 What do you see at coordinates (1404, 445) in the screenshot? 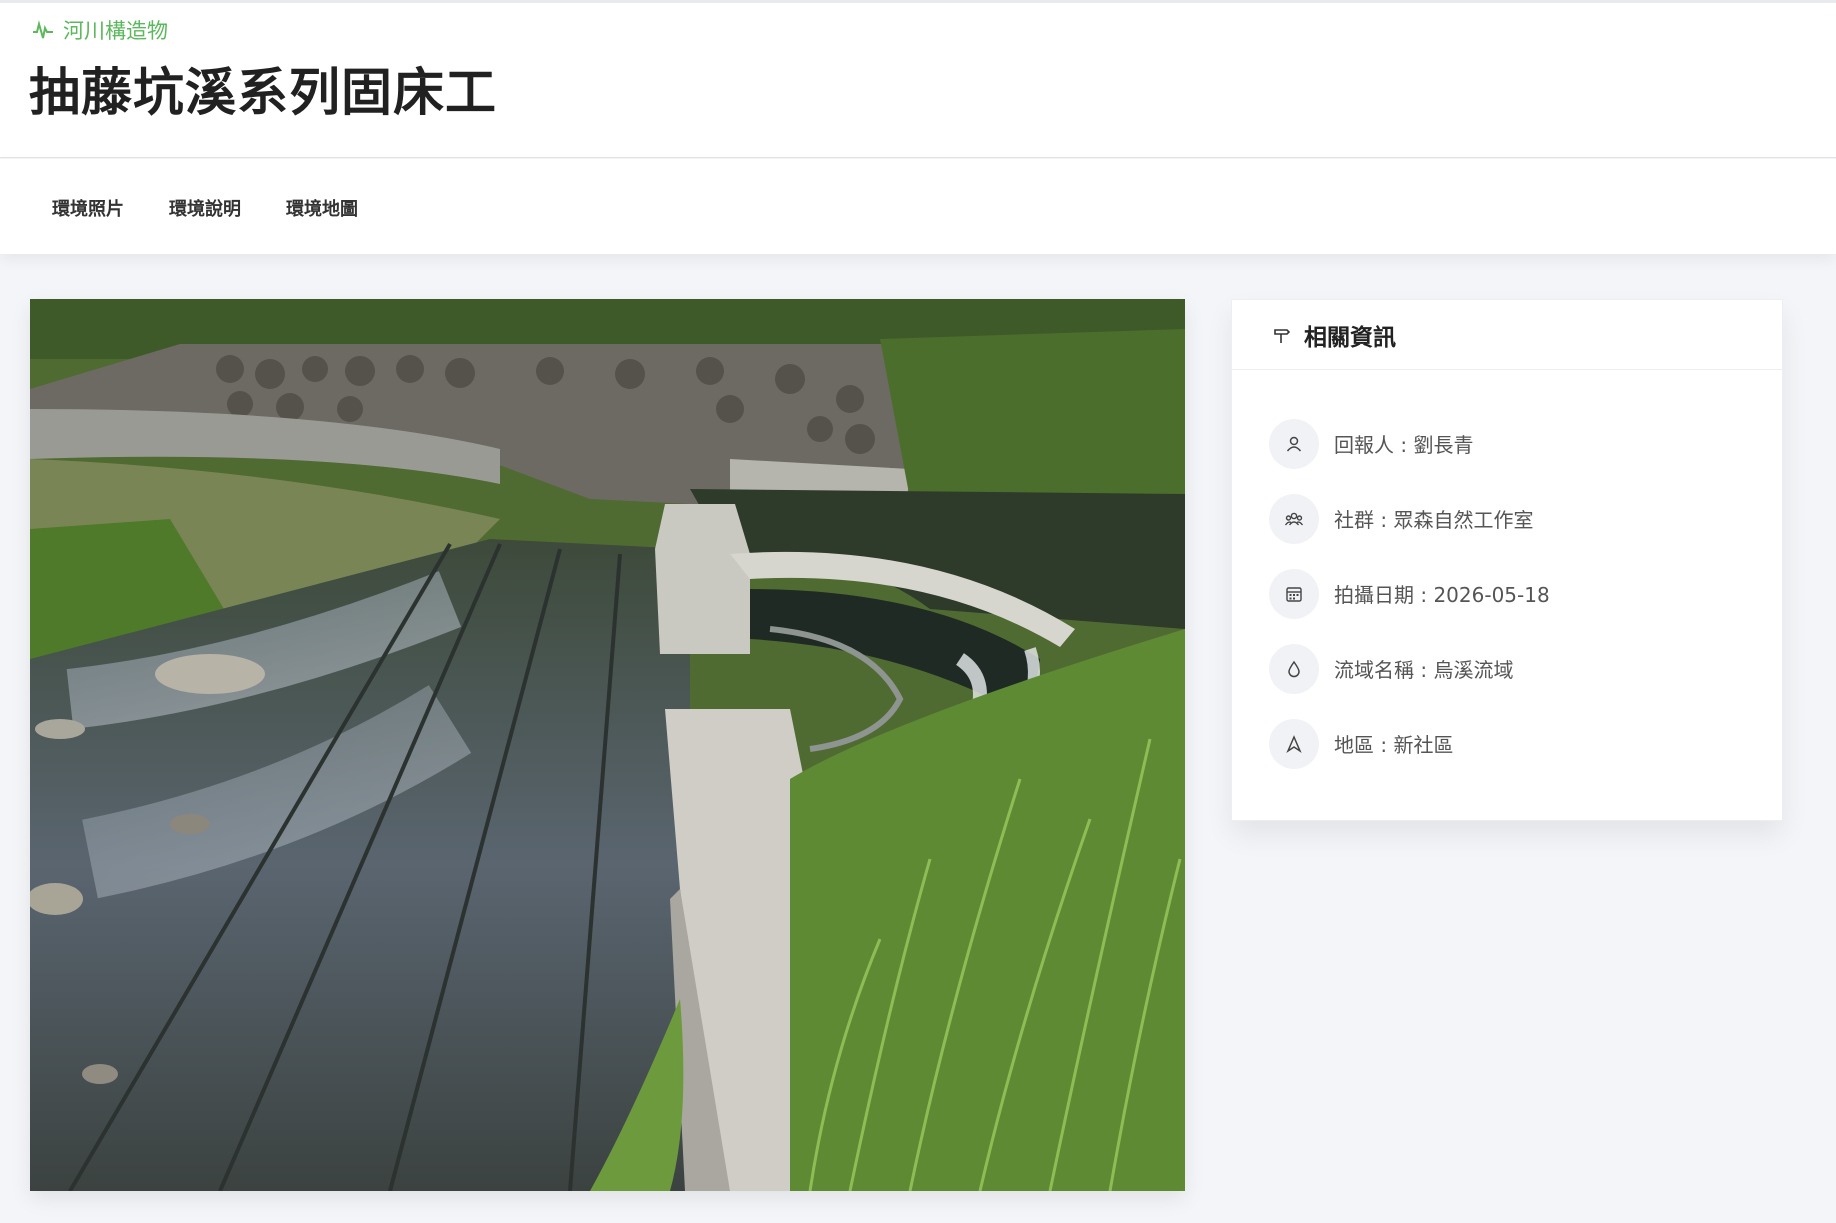
I see `info-reporter-text: 回報人 : 劉長青` at bounding box center [1404, 445].